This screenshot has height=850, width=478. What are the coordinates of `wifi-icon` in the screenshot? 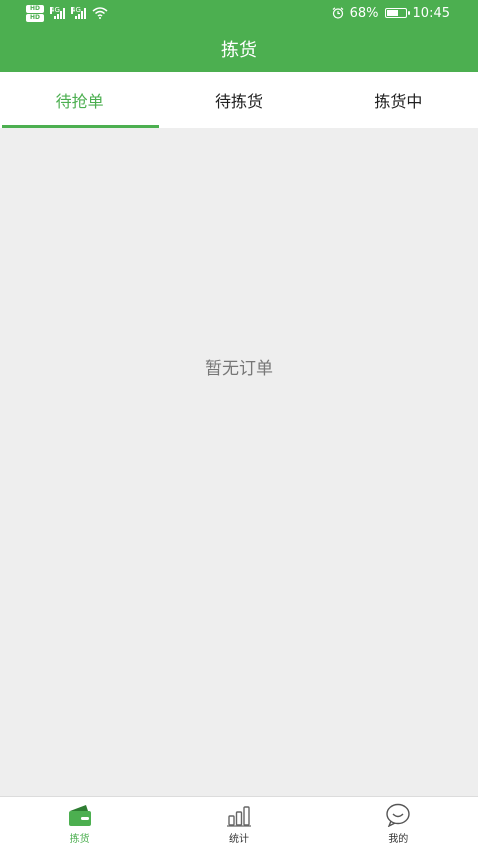 It's located at (100, 13).